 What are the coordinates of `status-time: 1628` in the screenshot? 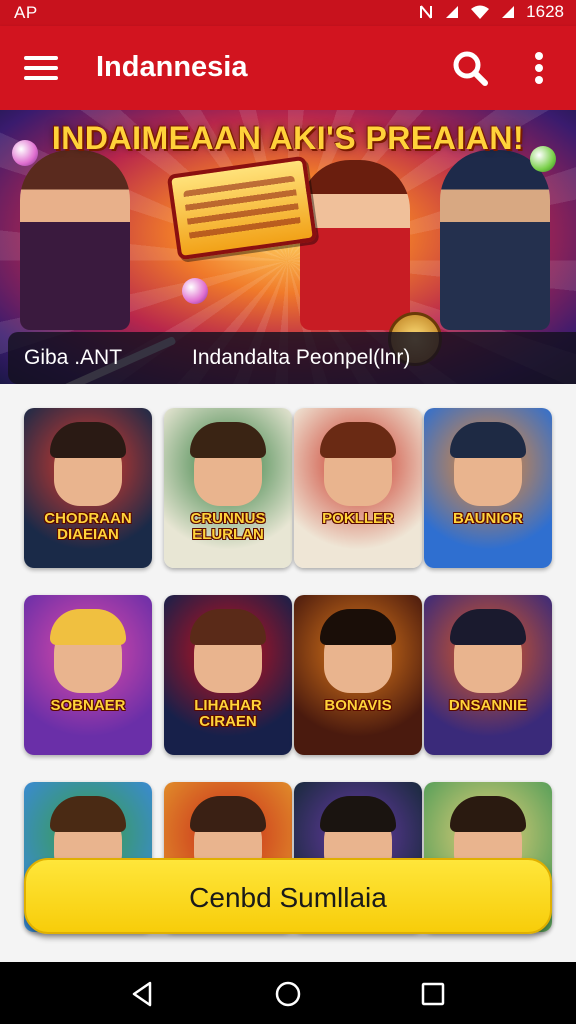 It's located at (545, 11).